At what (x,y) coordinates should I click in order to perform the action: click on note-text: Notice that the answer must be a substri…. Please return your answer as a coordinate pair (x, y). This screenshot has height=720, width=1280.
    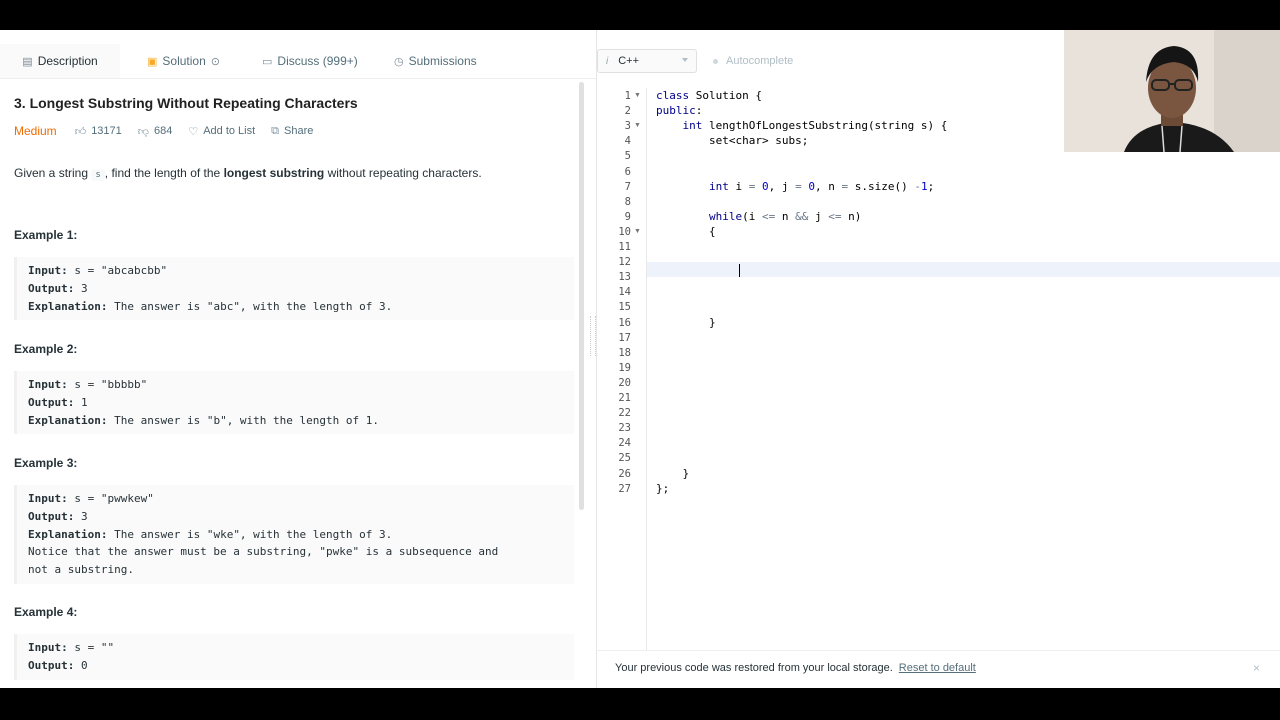
    Looking at the image, I should click on (263, 552).